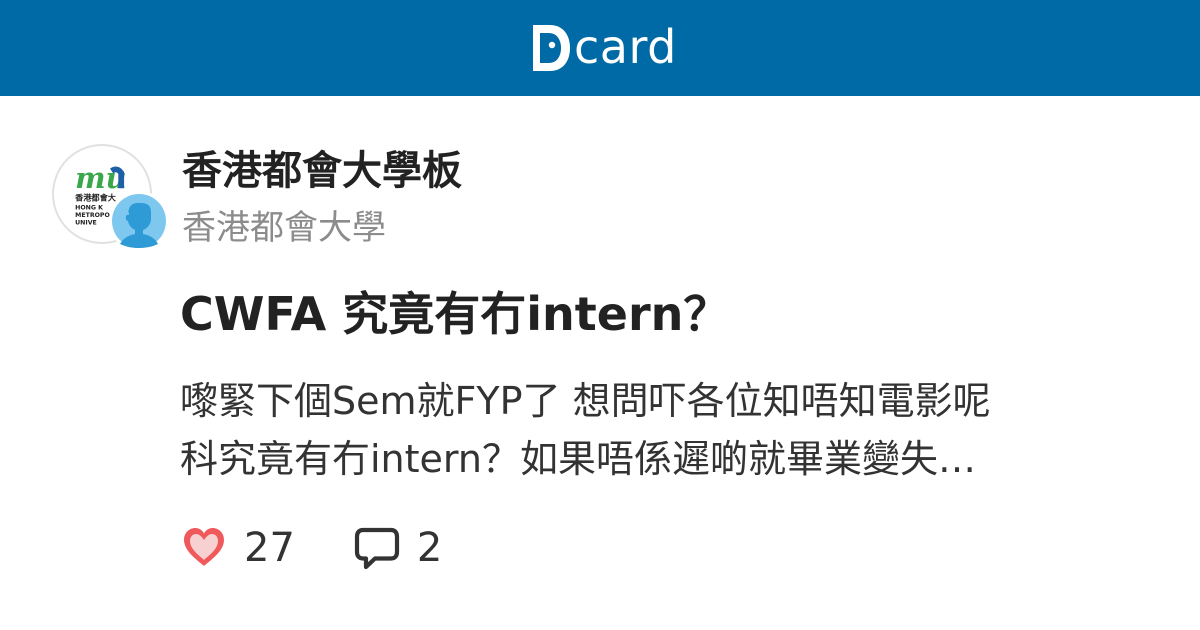  What do you see at coordinates (322, 171) in the screenshot?
I see `board-name: 香港都會大學板` at bounding box center [322, 171].